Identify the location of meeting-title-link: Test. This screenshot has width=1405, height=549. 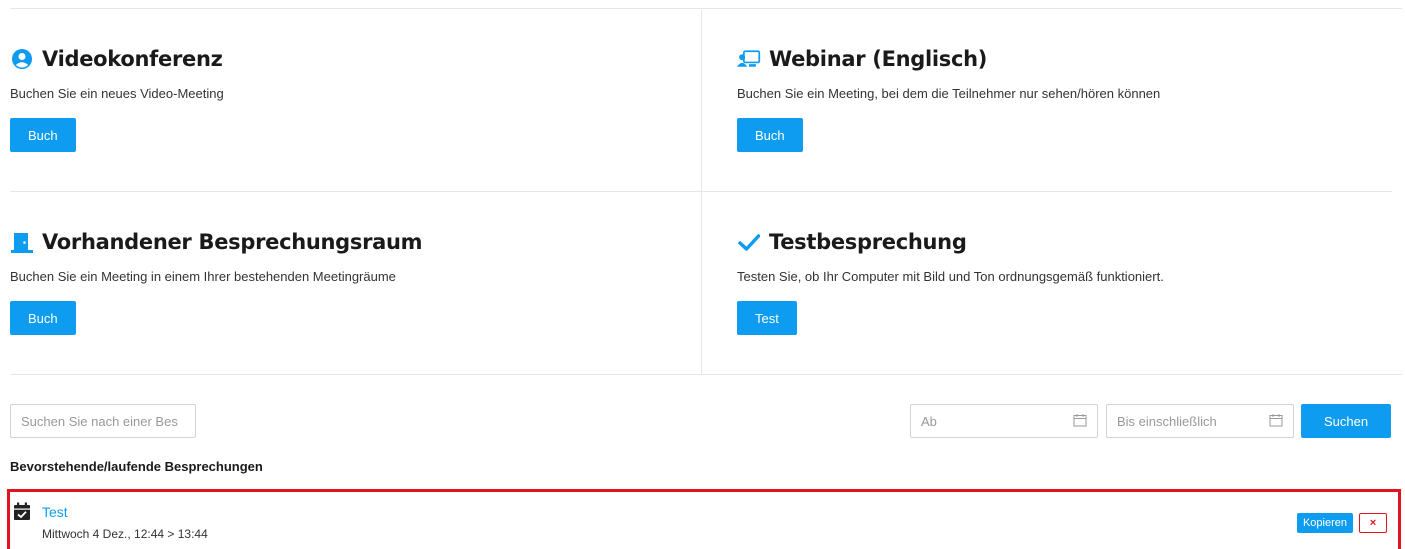
(55, 512).